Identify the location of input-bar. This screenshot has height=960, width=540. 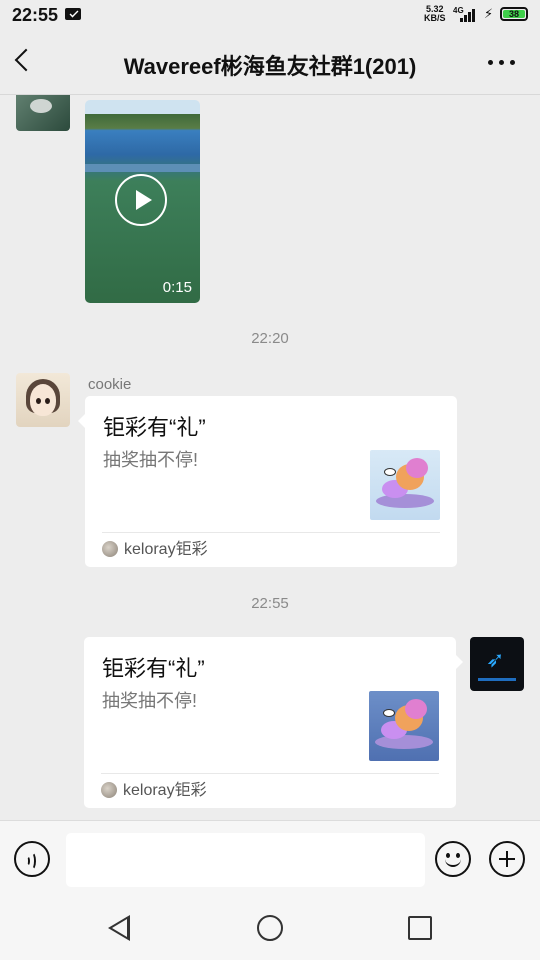
(270, 860).